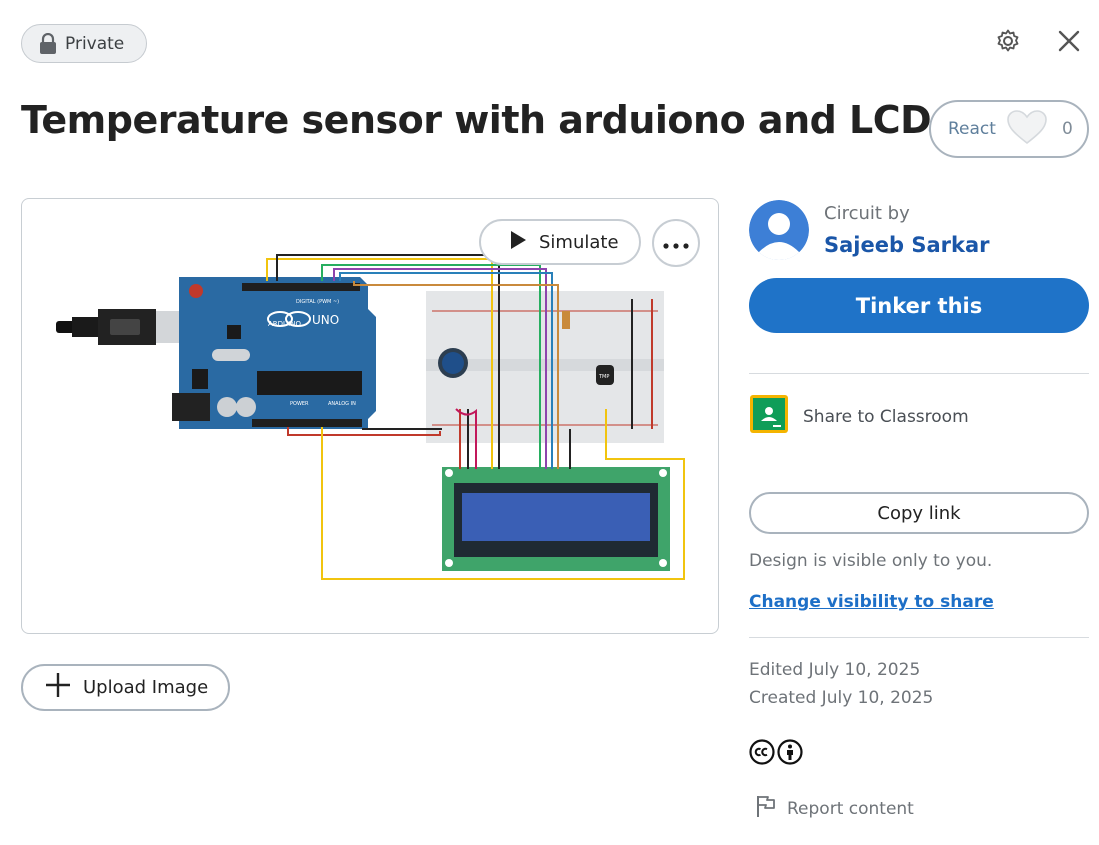 The image size is (1099, 845). Describe the element at coordinates (972, 129) in the screenshot. I see `react-label: React` at that location.